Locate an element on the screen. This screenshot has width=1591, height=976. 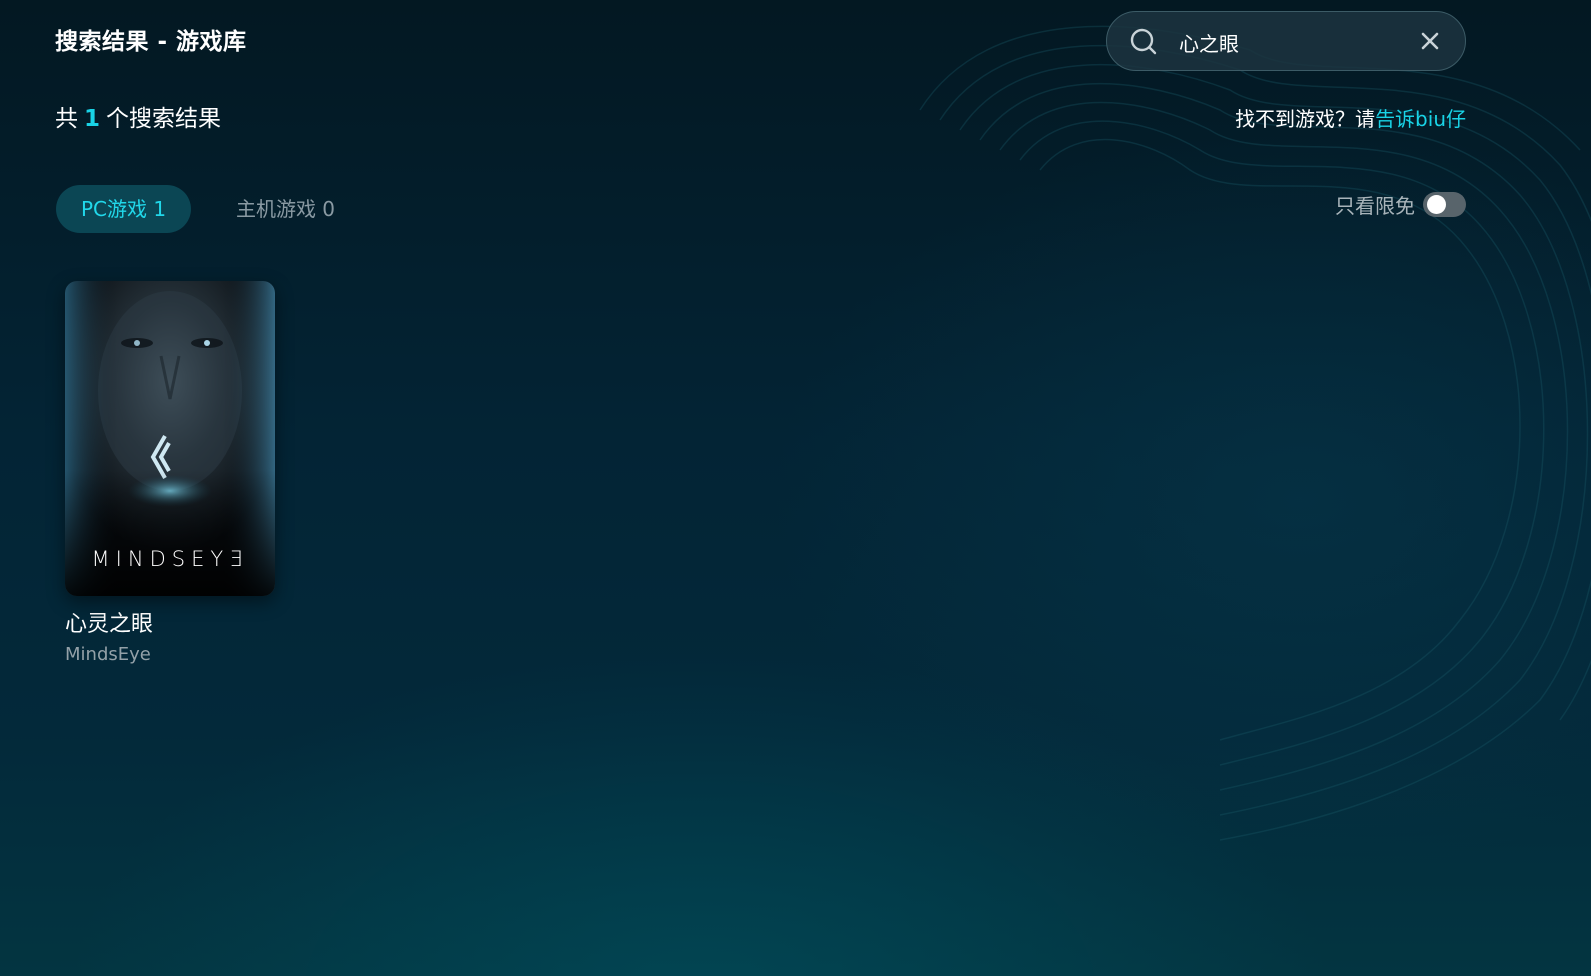
feedback-prompt: 找不到游戏？请告诉biu仔 is located at coordinates (1350, 119).